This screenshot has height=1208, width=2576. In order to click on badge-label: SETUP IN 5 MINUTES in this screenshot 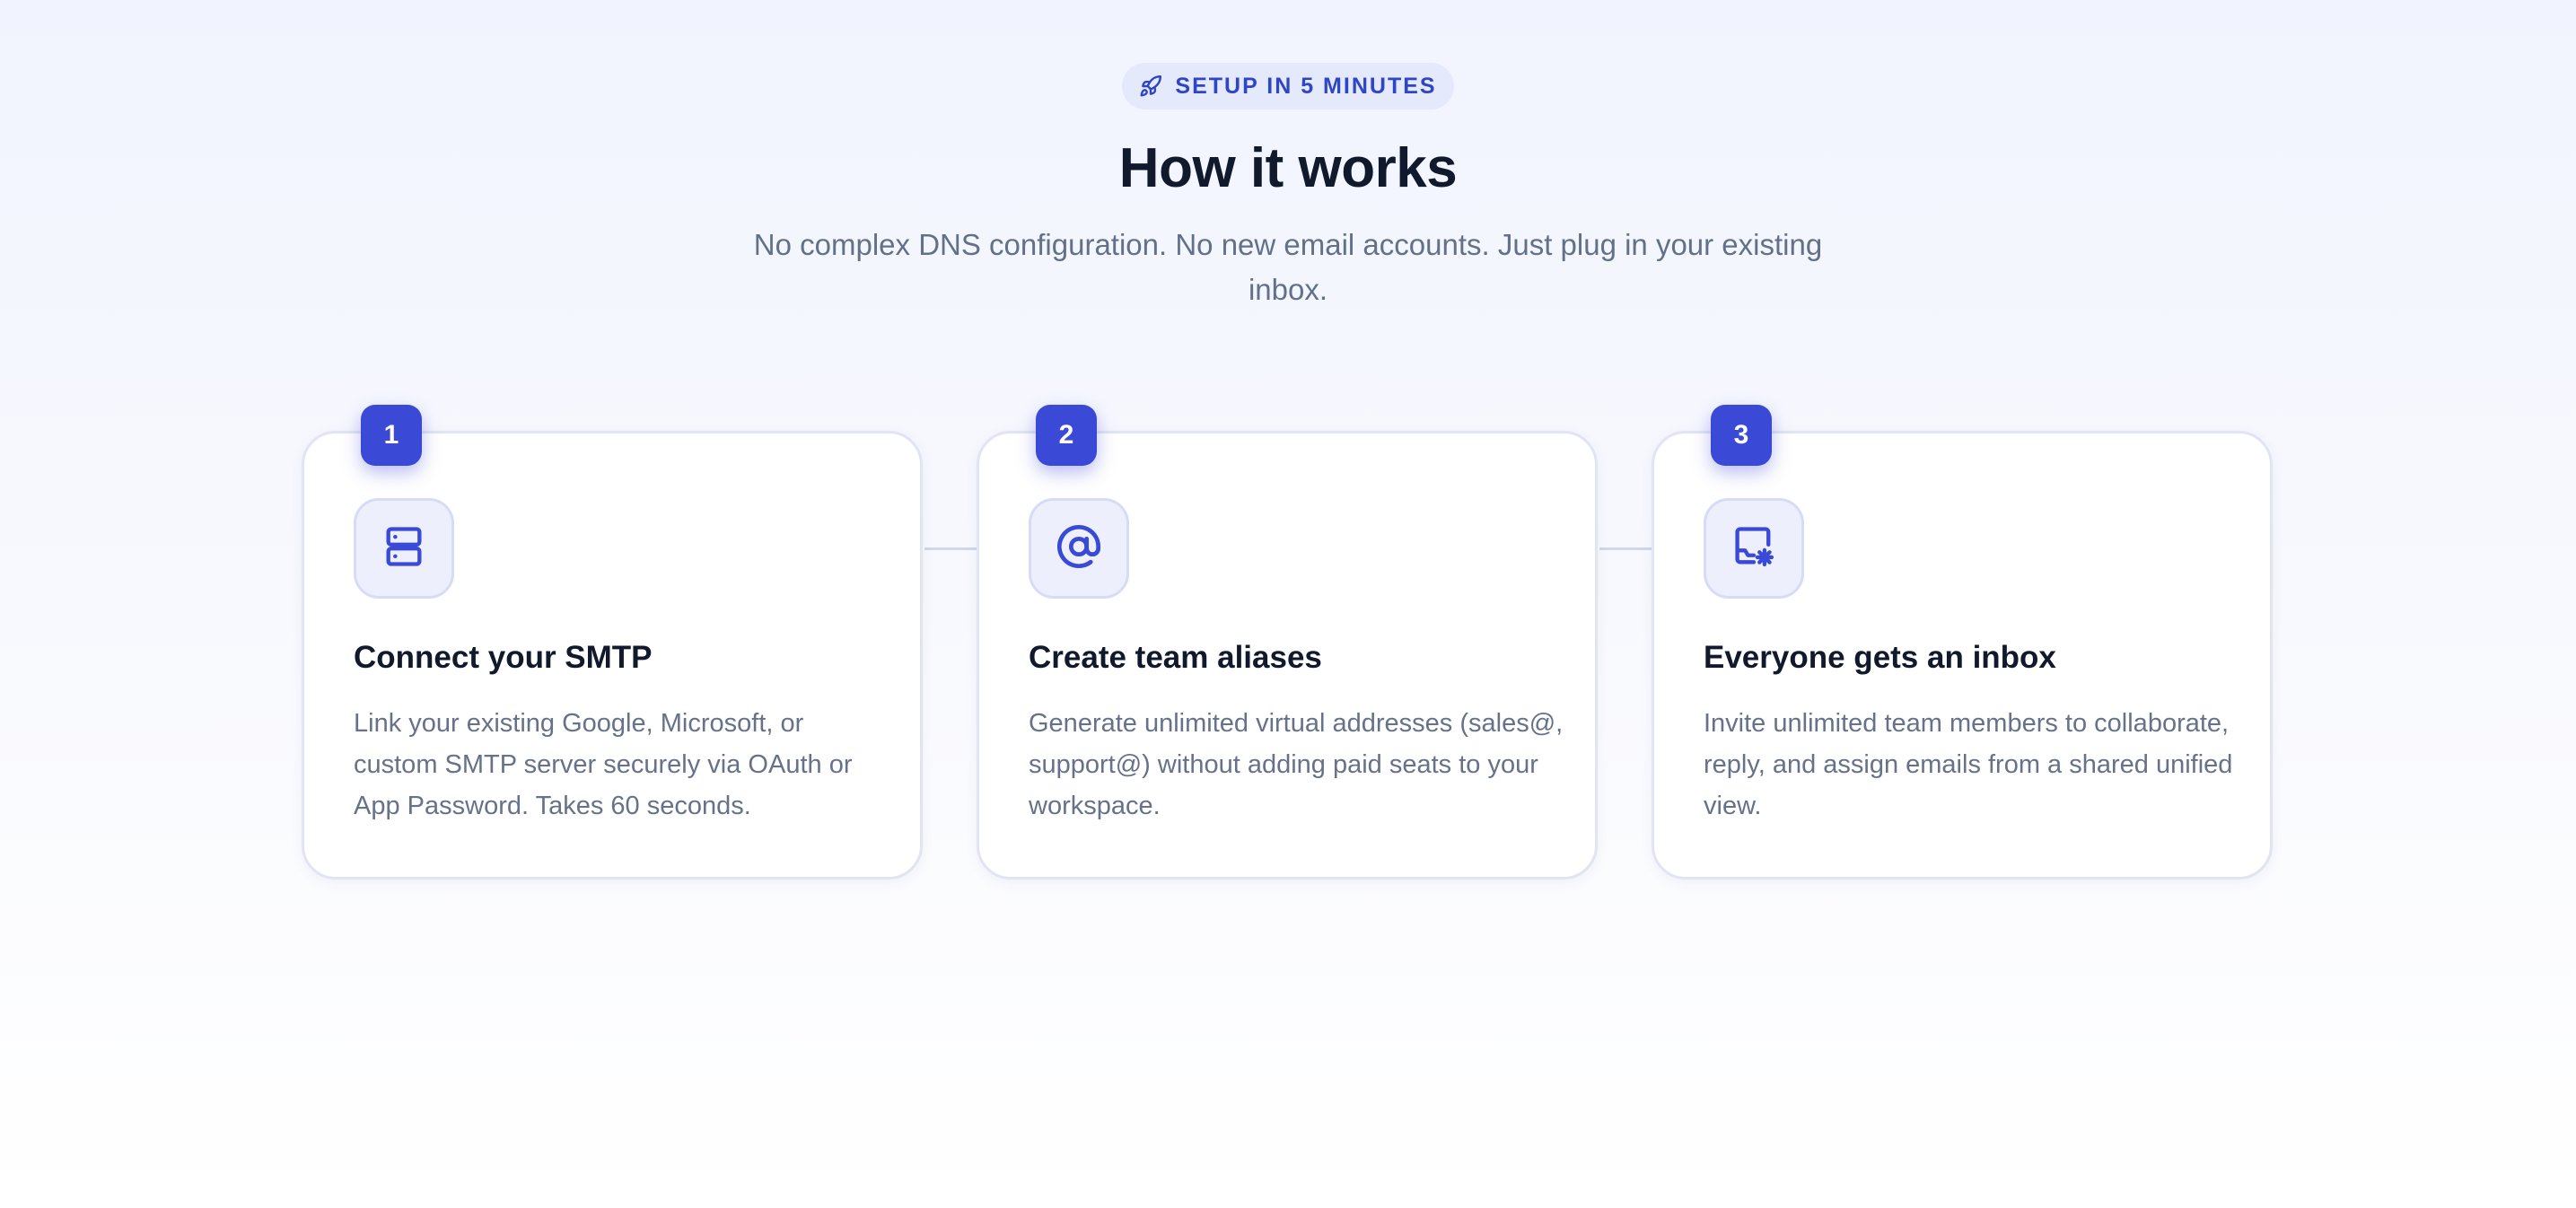, I will do `click(1306, 86)`.